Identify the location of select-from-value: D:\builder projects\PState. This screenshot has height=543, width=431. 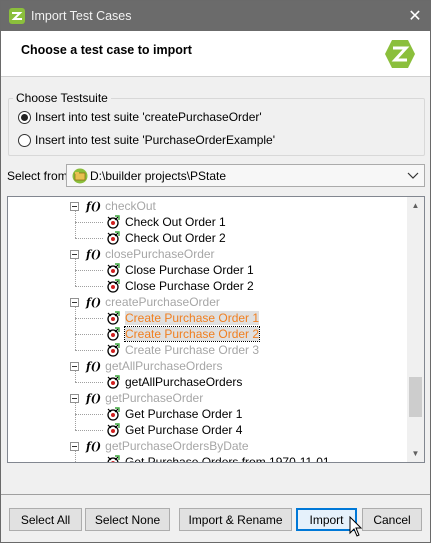
(158, 176).